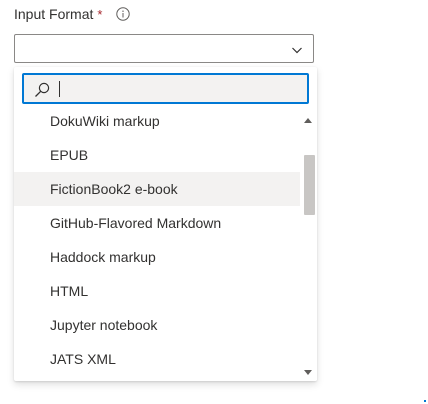 The height and width of the screenshot is (404, 428). Describe the element at coordinates (178, 88) in the screenshot. I see `search-input` at that location.